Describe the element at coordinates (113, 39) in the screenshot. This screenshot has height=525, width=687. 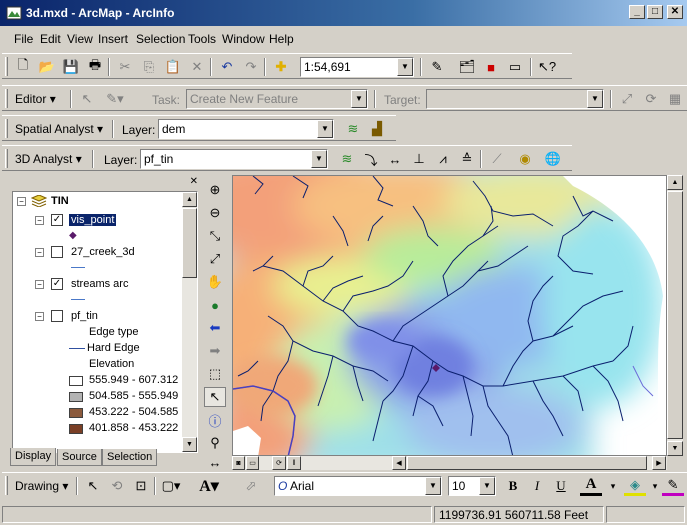
I see `menu-insert: Insert` at that location.